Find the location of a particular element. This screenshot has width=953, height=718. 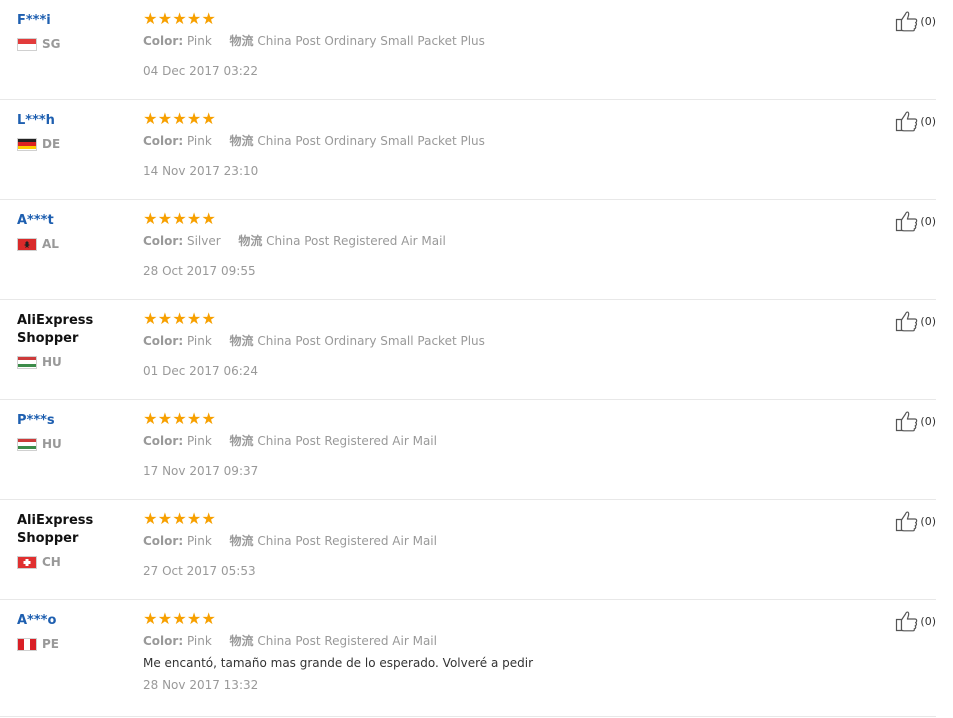

reviewer-name: L***h is located at coordinates (72, 121).